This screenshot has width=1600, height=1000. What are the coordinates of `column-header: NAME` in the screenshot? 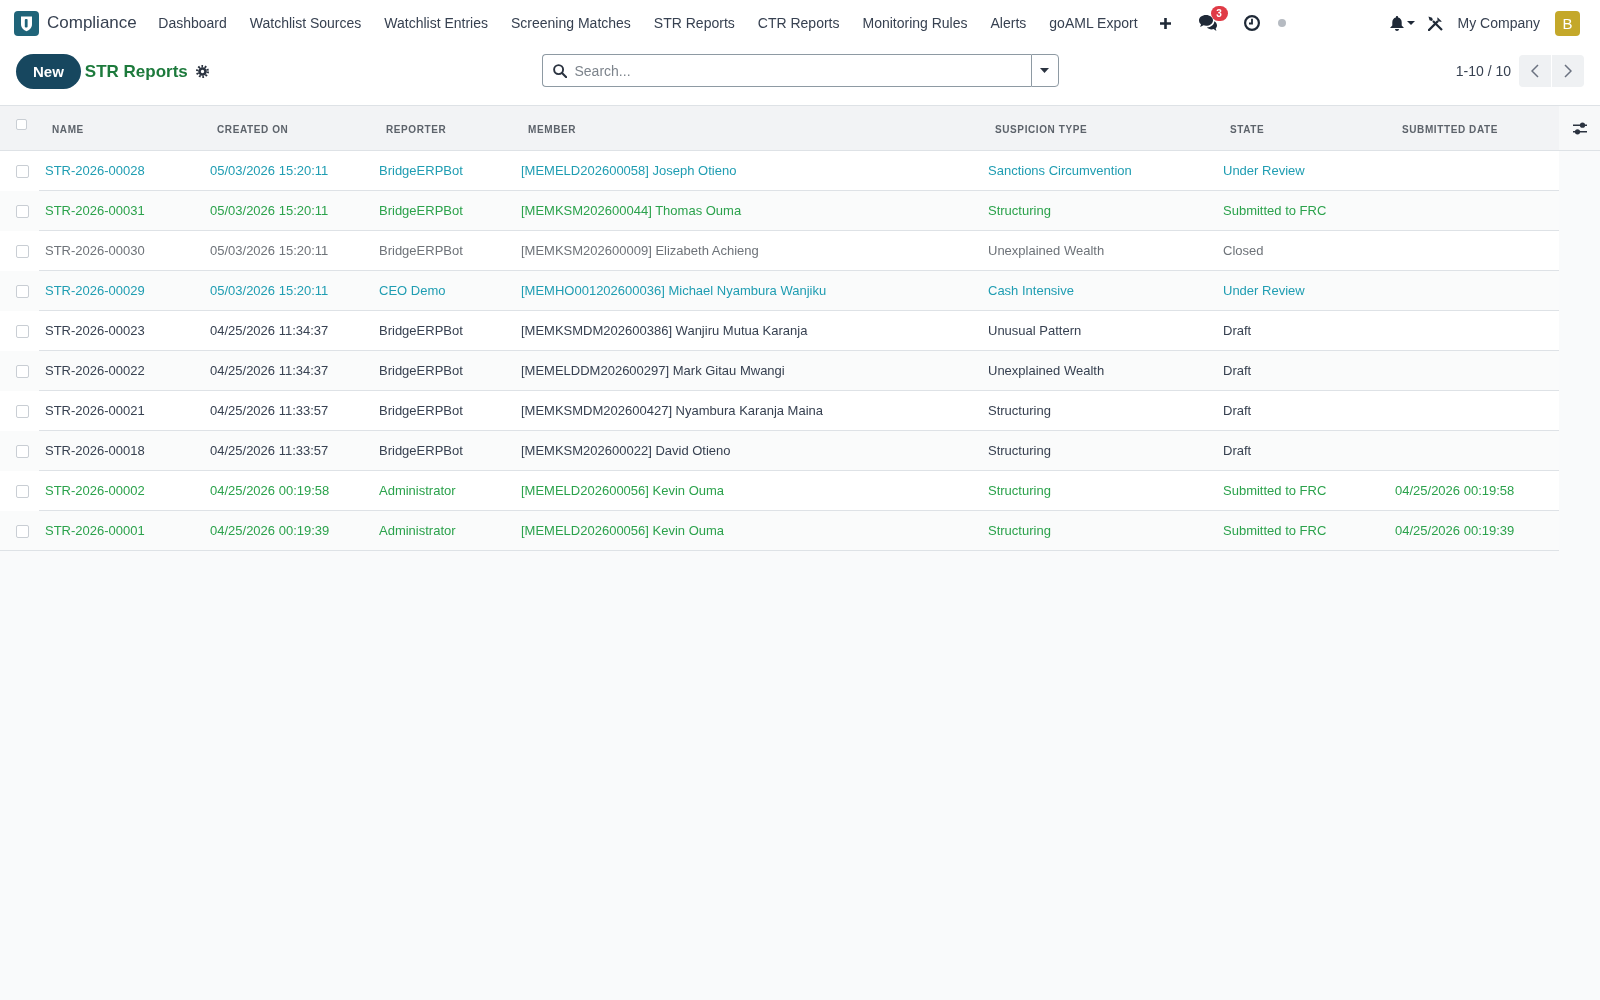 It's located at (68, 129).